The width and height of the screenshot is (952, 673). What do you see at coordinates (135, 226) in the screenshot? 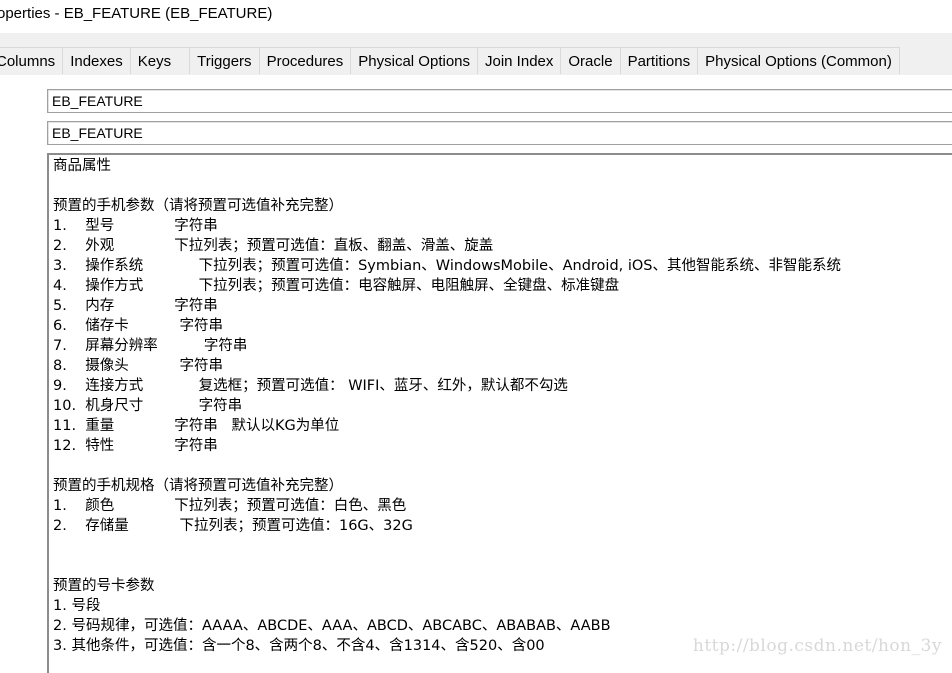
I see `comment-line: 1. 型号 字符串` at bounding box center [135, 226].